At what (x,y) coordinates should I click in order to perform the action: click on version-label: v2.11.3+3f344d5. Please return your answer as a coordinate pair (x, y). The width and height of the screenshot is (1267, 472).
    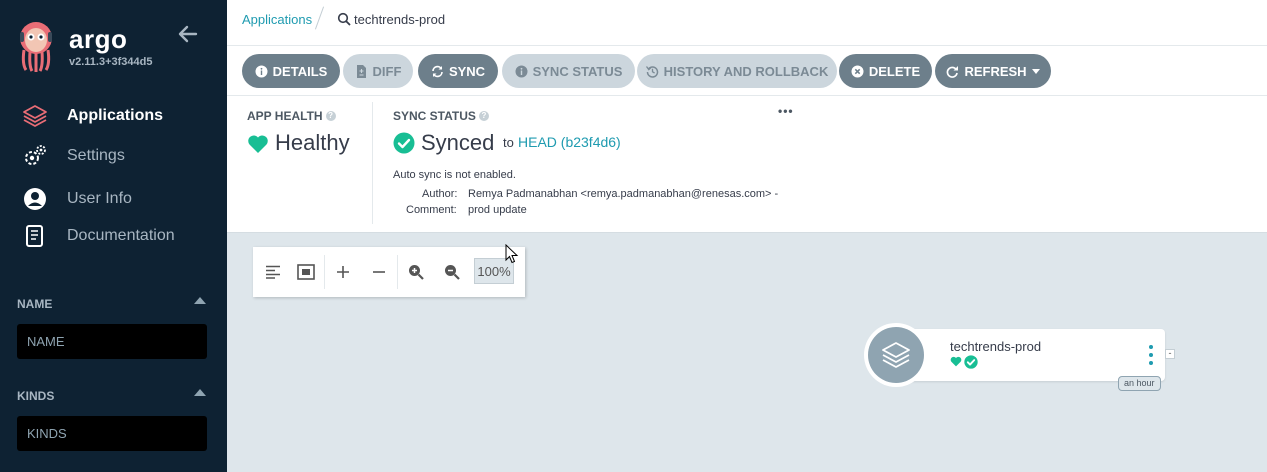
    Looking at the image, I should click on (111, 62).